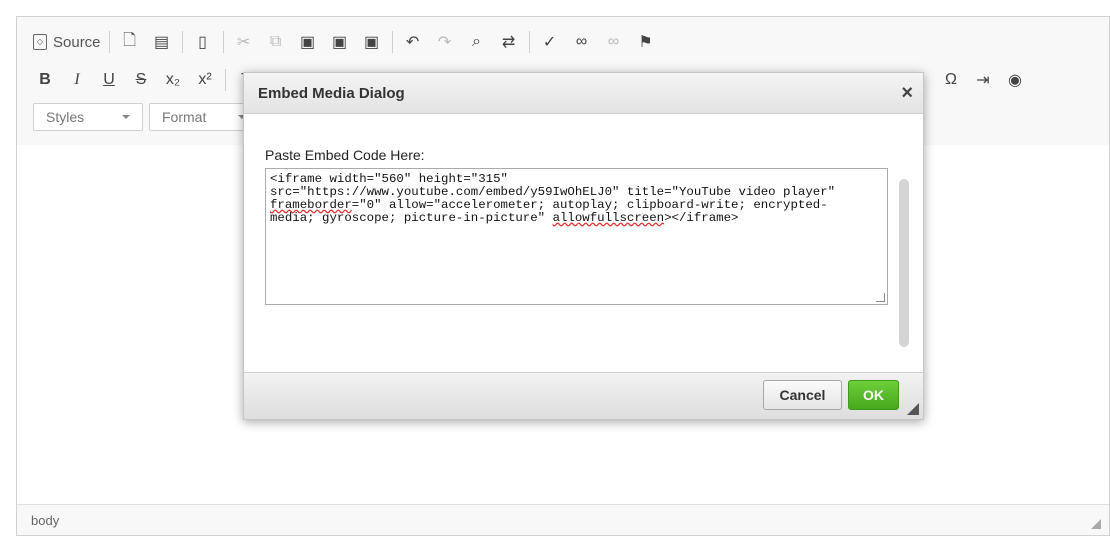 Image resolution: width=1110 pixels, height=540 pixels. I want to click on code-line: <iframe width="560" height="315", so click(389, 179).